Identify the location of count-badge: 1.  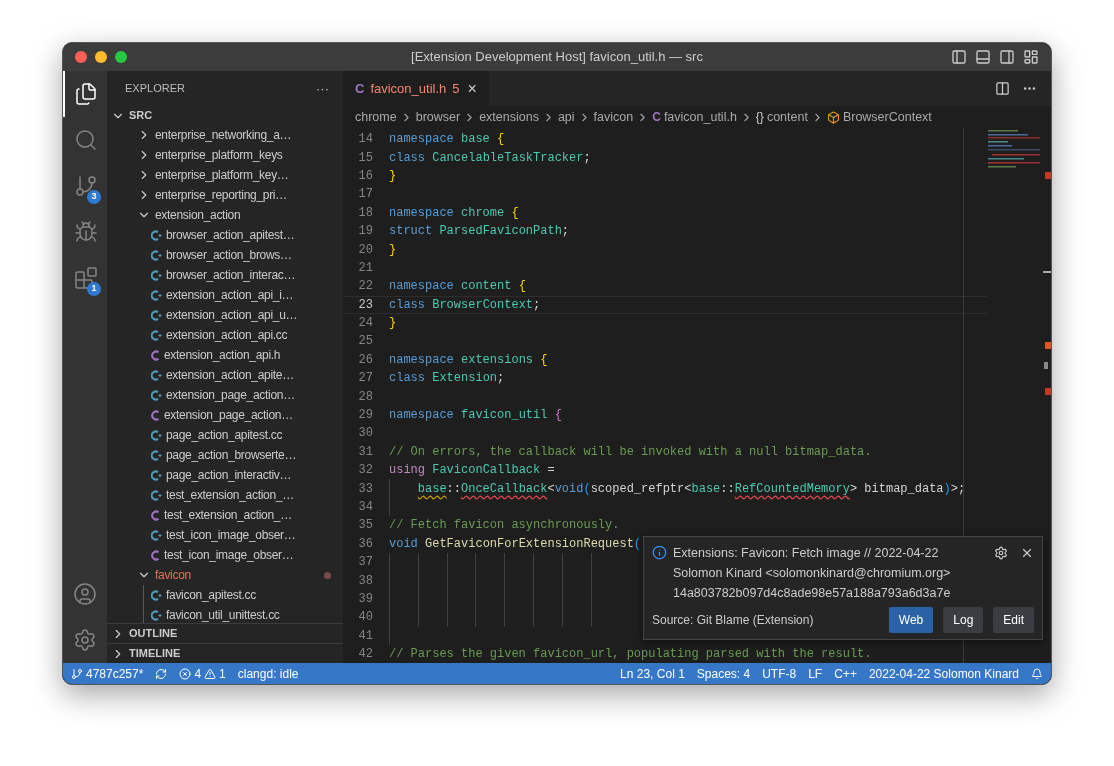
(94, 289).